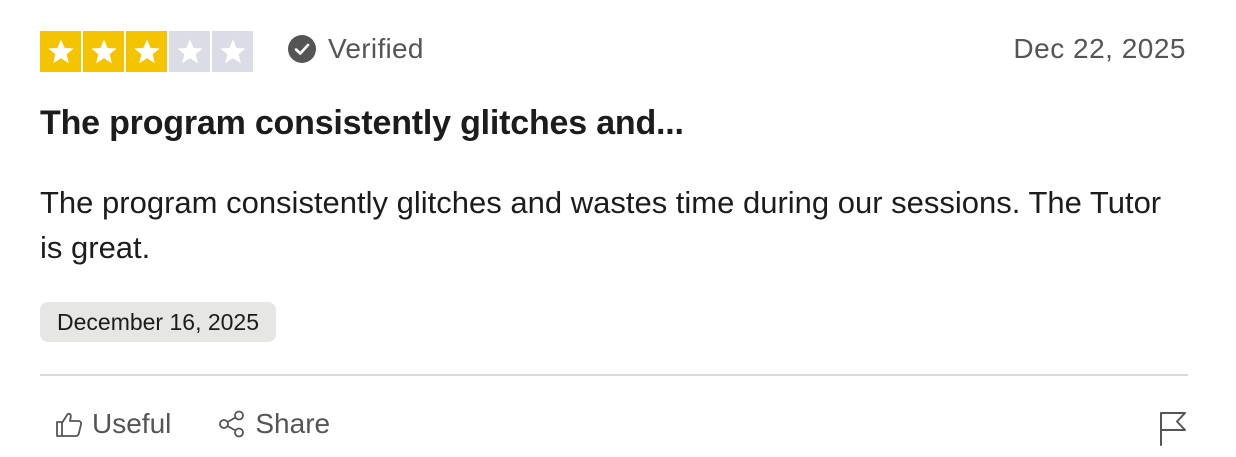 The height and width of the screenshot is (457, 1236). Describe the element at coordinates (1173, 428) in the screenshot. I see `flag-icon` at that location.